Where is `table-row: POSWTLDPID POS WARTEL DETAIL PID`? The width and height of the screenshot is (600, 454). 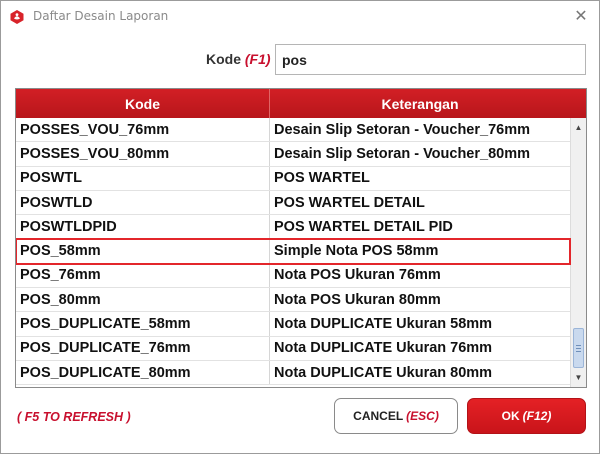 table-row: POSWTLDPID POS WARTEL DETAIL PID is located at coordinates (293, 227).